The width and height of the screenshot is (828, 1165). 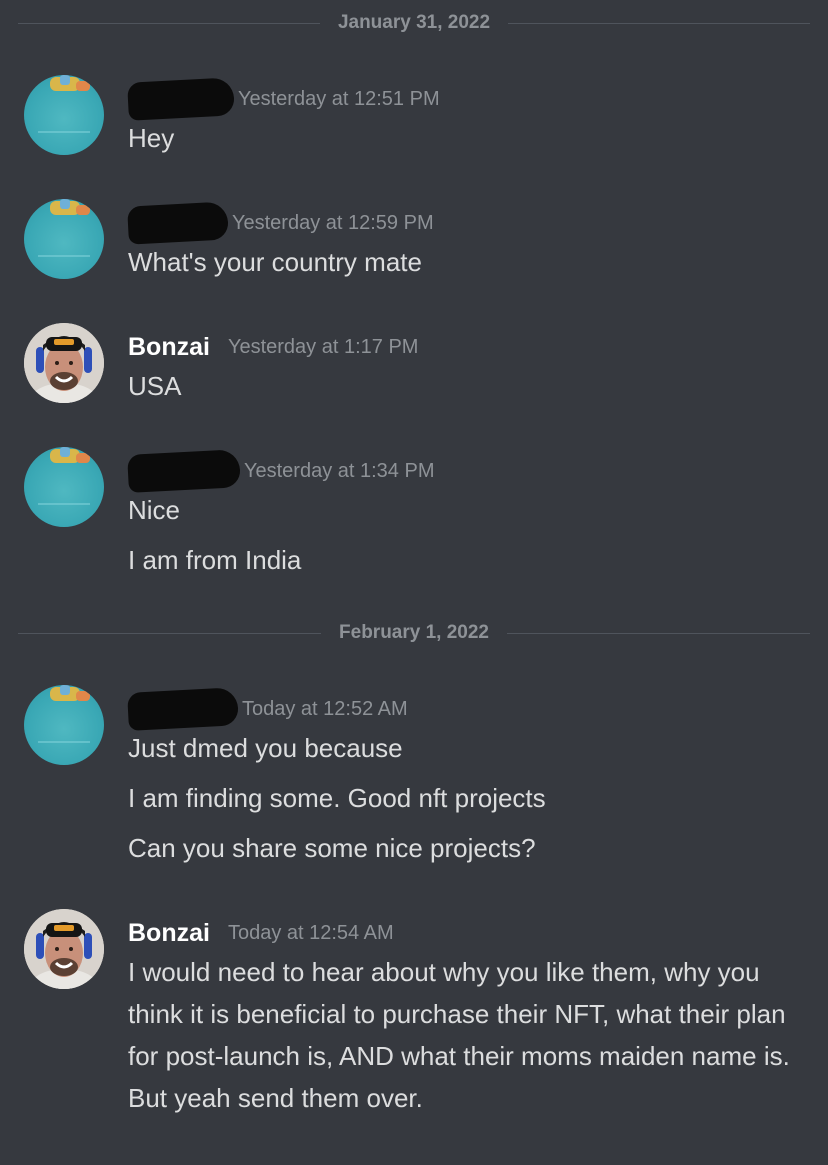 What do you see at coordinates (154, 510) in the screenshot?
I see `message-text: Nice` at bounding box center [154, 510].